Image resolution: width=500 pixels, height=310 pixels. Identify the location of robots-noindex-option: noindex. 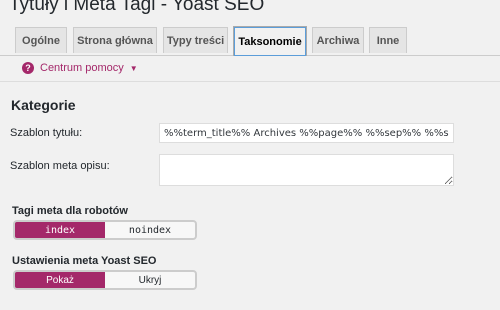
(150, 230).